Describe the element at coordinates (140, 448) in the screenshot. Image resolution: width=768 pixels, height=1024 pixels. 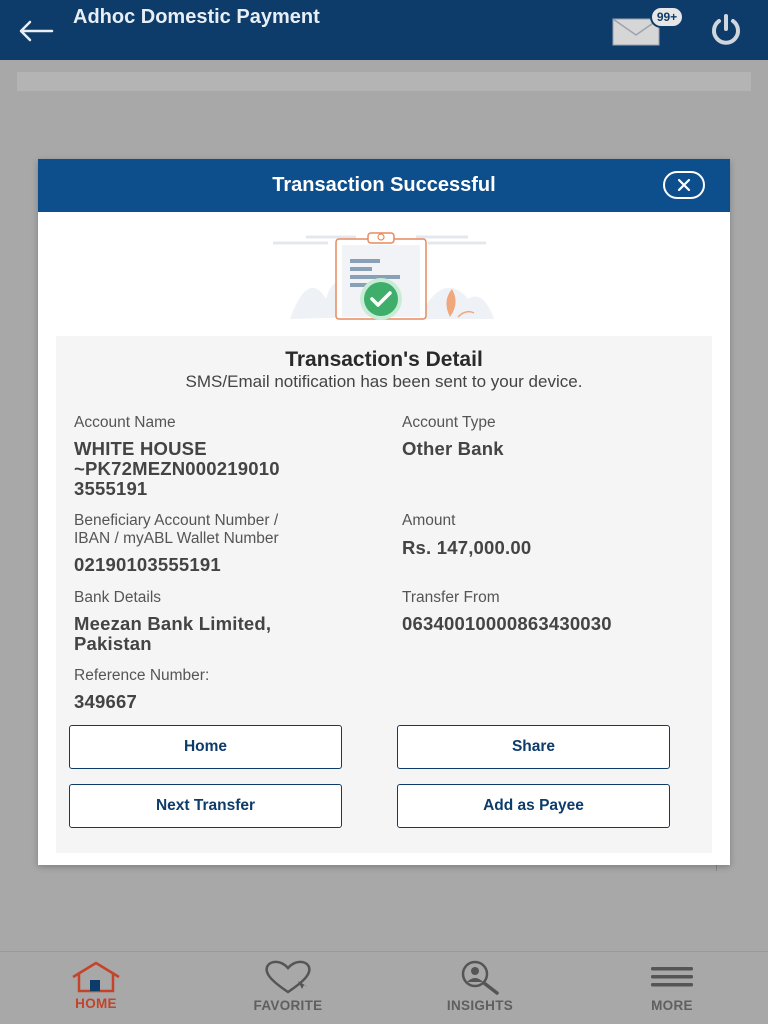
I see `account-name-value-line-1: WHITE HOUSE` at that location.